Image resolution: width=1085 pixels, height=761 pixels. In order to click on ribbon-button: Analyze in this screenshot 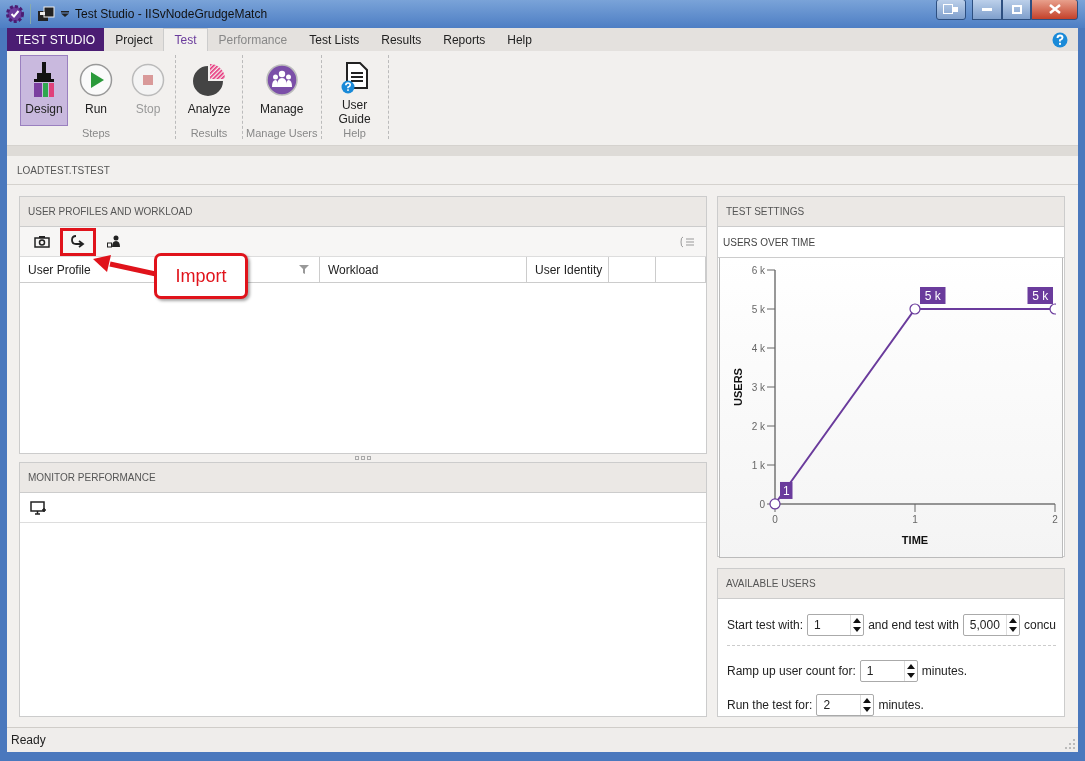, I will do `click(209, 90)`.